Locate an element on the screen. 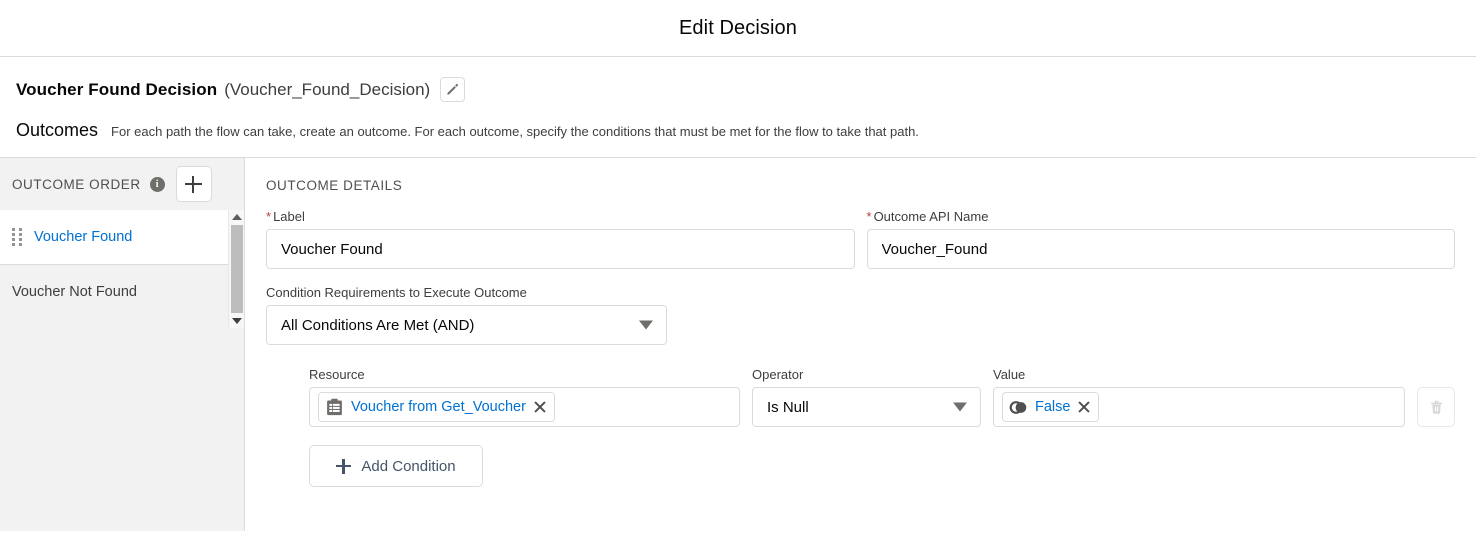  condition-requirements-select: All Conditions Are Met (AND) is located at coordinates (466, 325).